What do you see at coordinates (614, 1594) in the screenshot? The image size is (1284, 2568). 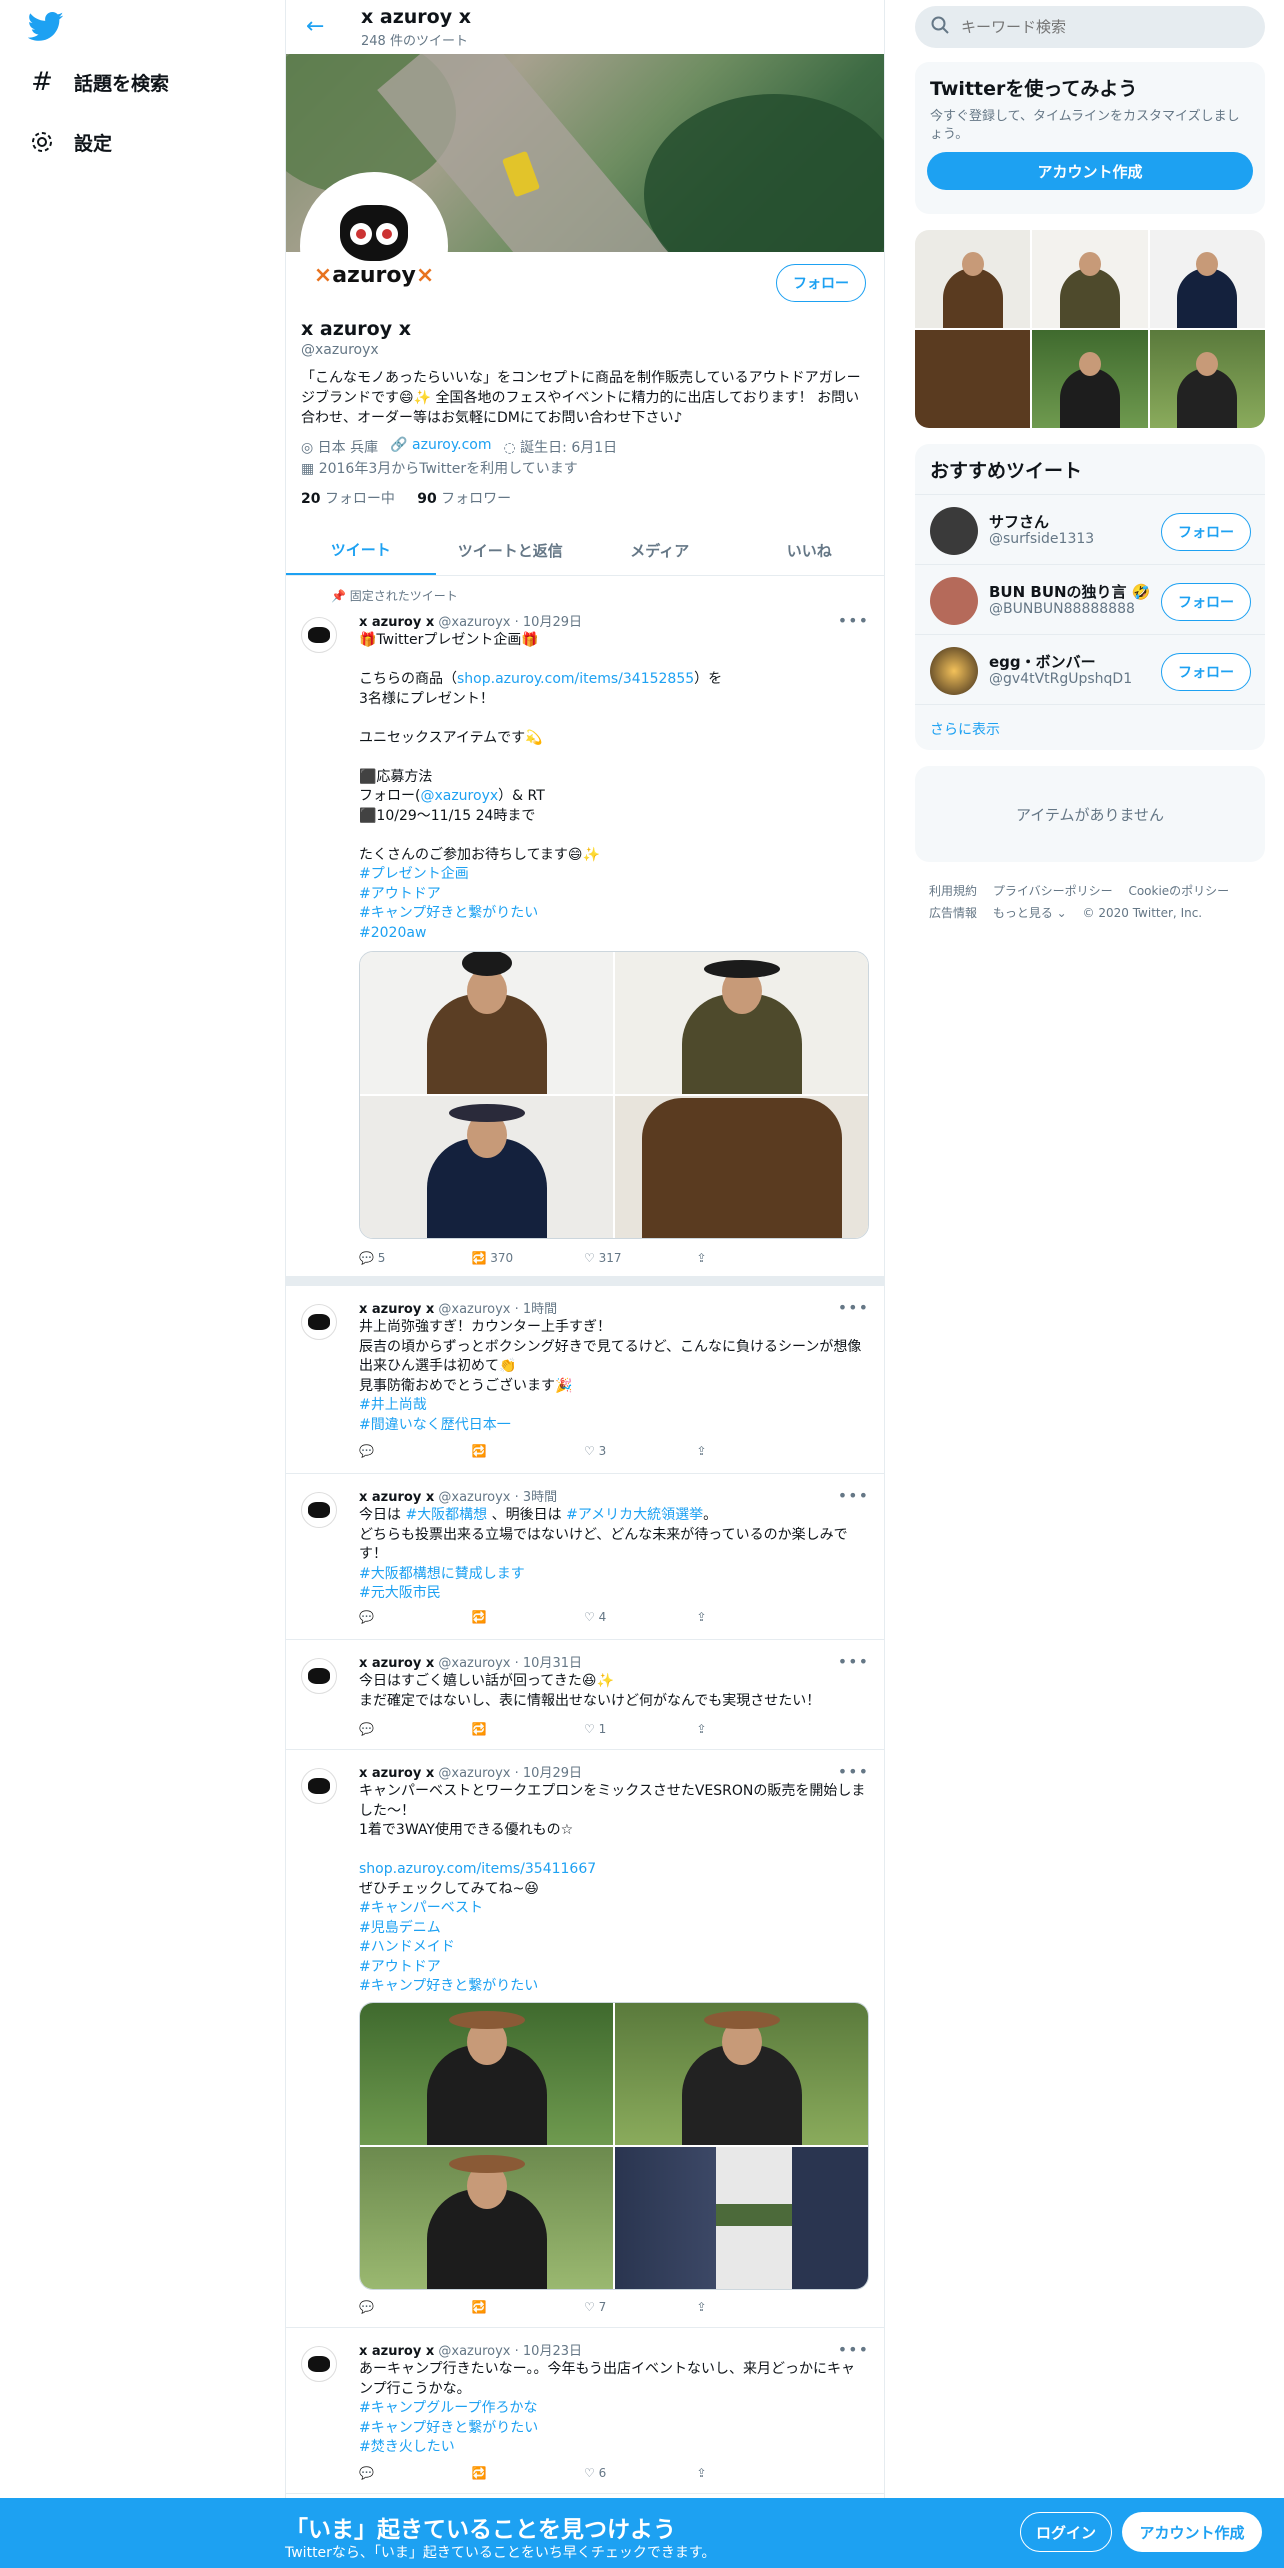 I see `hashtag-link: #元大阪市民` at bounding box center [614, 1594].